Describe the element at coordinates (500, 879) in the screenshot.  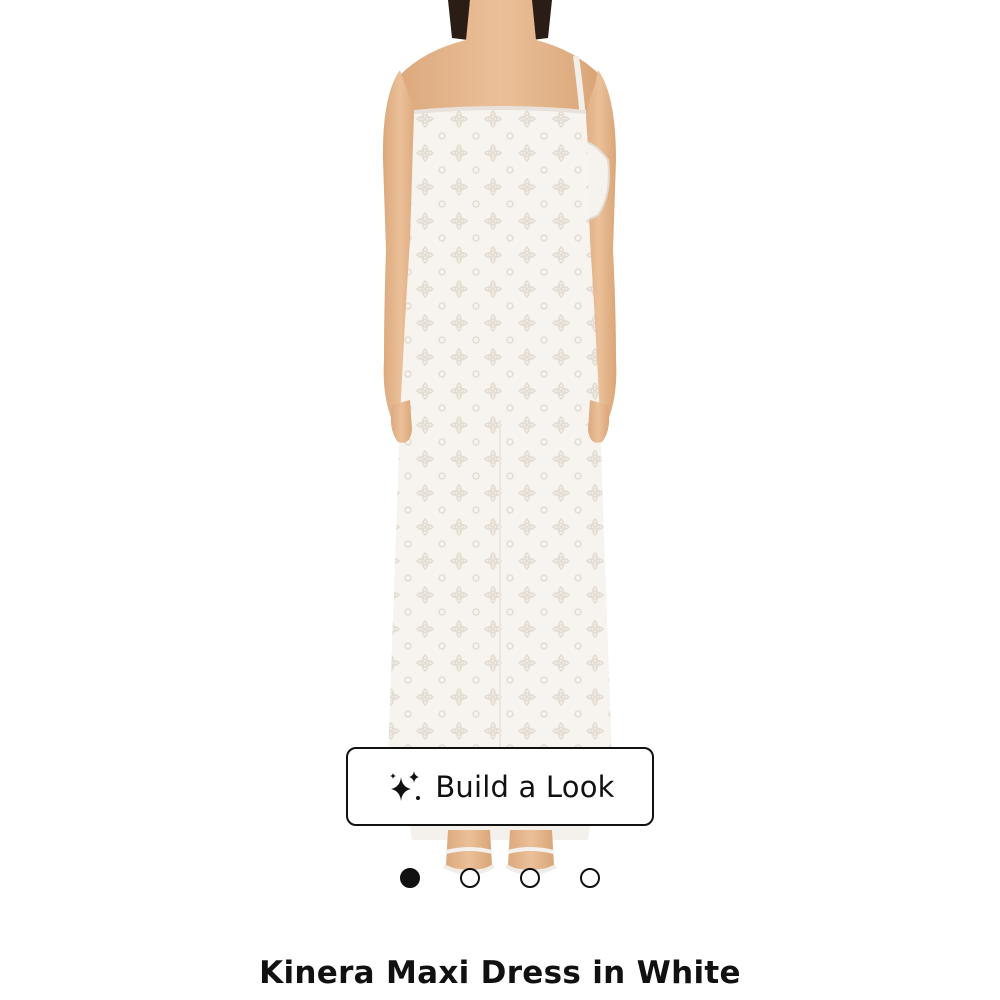
I see `image-carousel-pagination` at that location.